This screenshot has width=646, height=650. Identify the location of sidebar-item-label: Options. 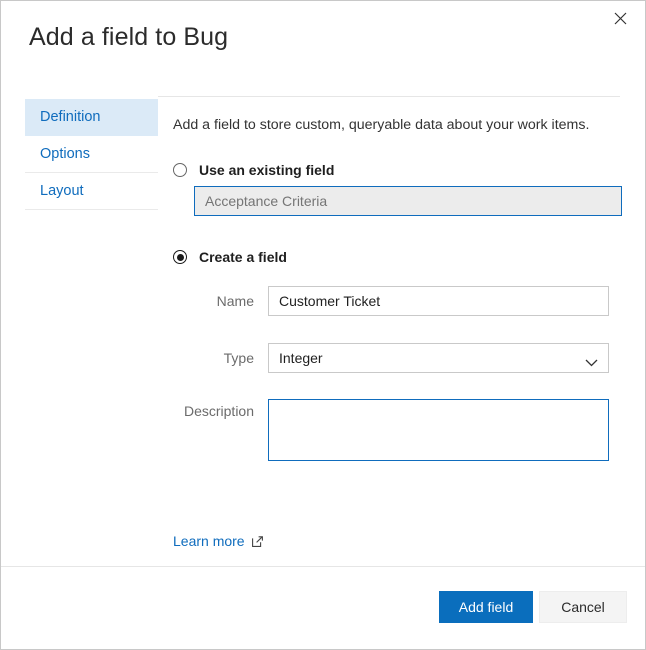
(65, 154).